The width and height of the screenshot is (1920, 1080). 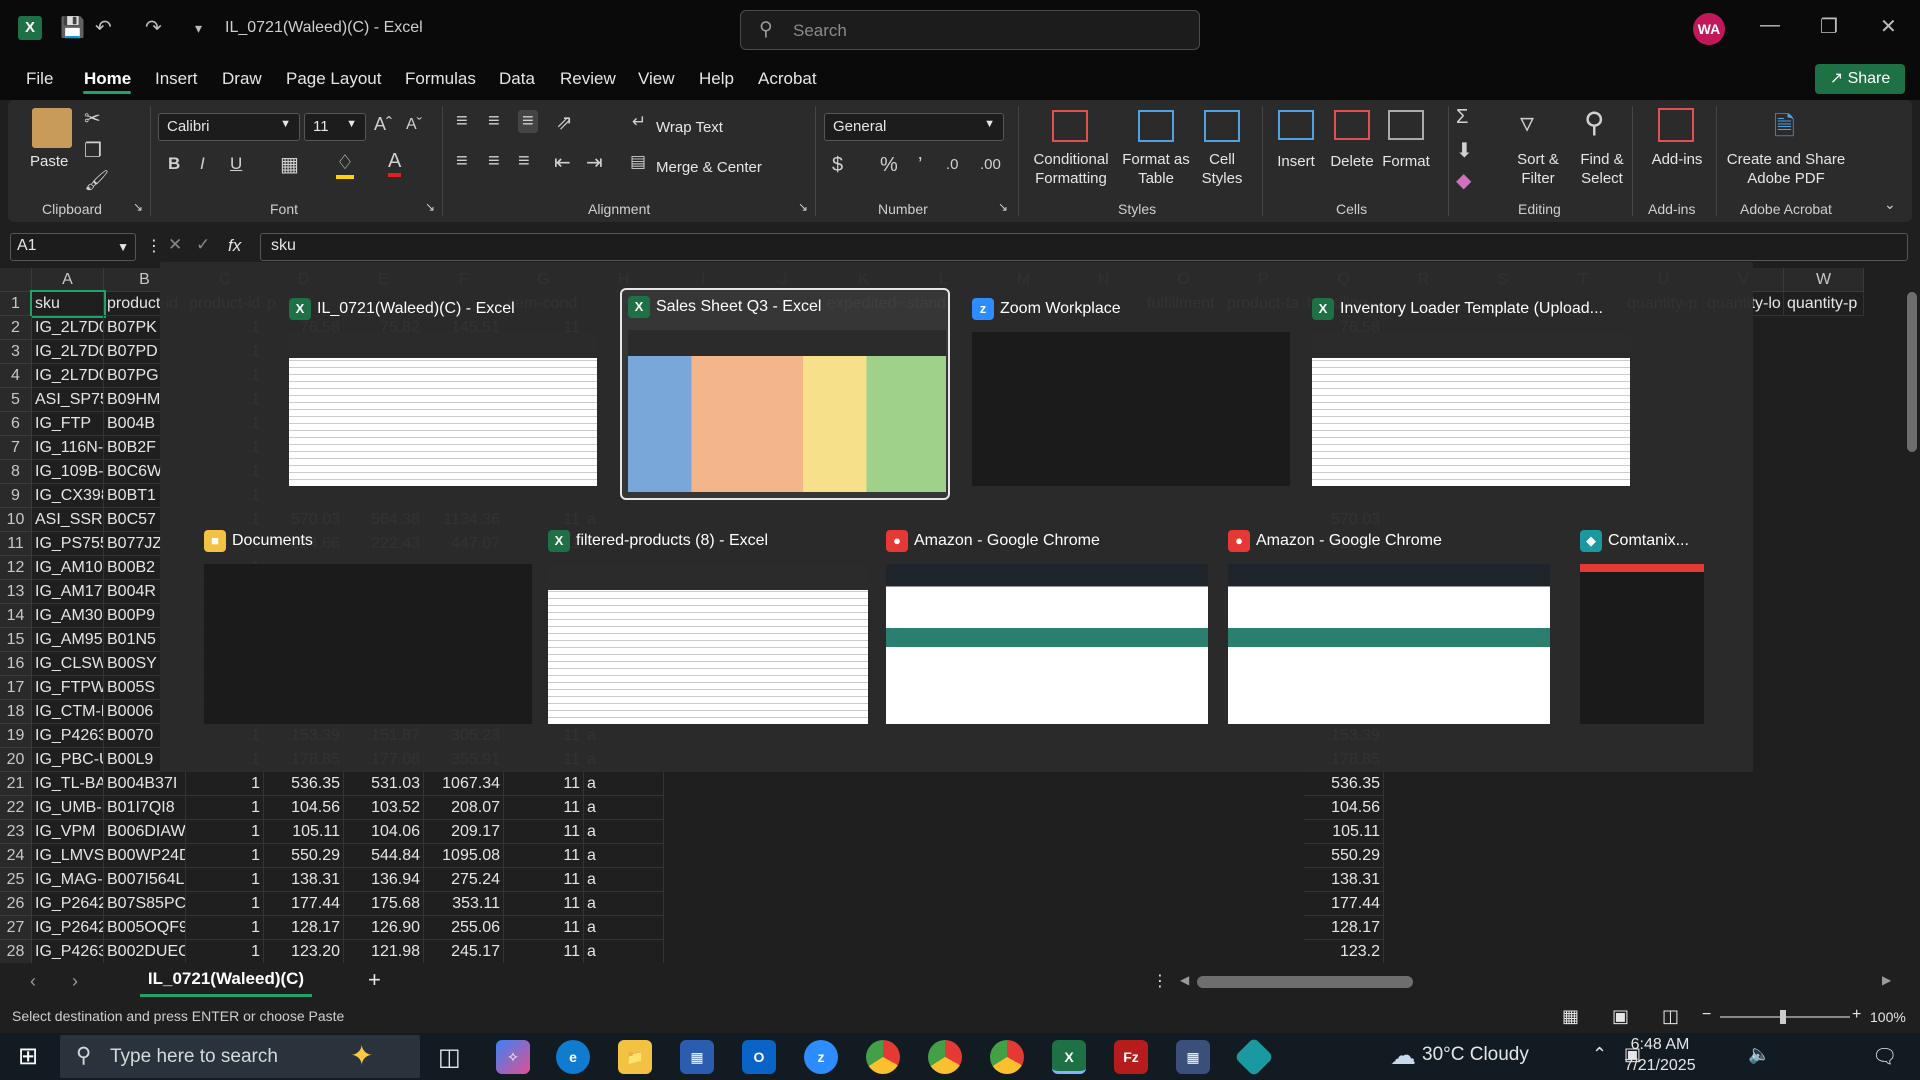 I want to click on zoom-out-icon: −, so click(x=1706, y=1015).